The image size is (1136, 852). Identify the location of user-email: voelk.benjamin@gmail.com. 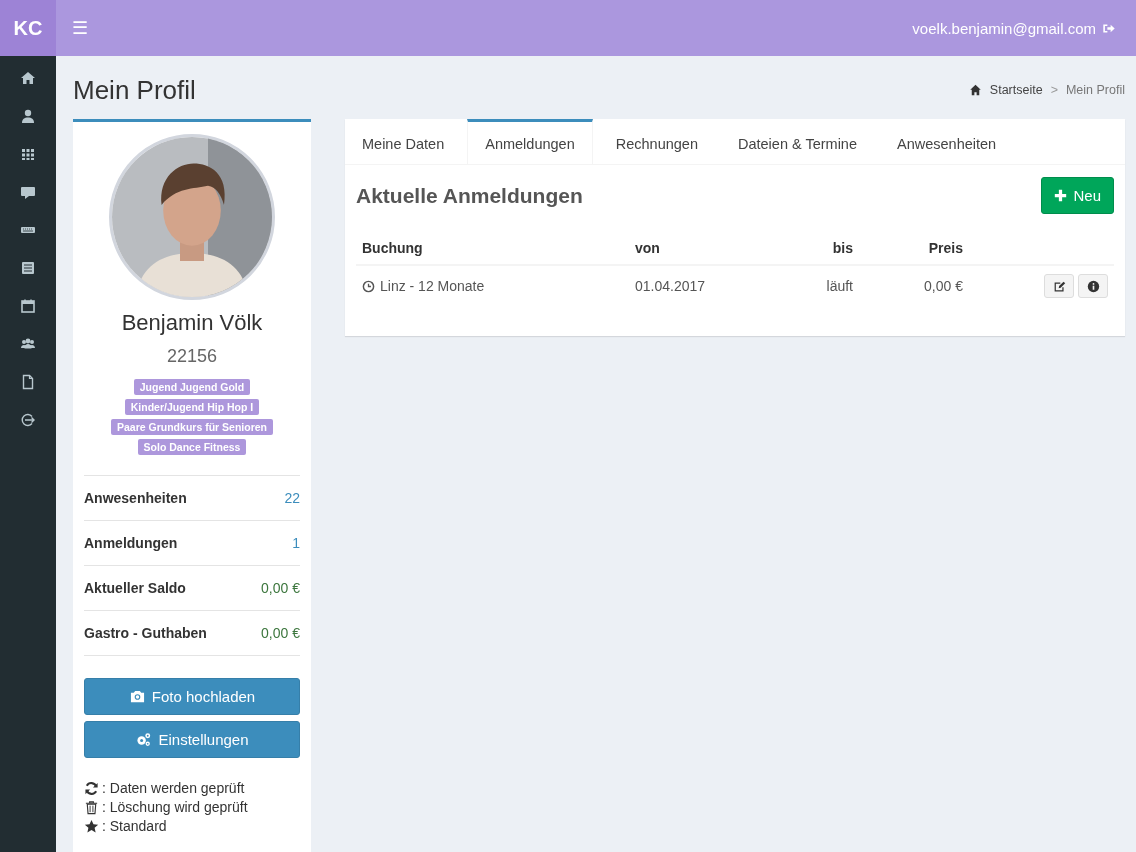
(1004, 28).